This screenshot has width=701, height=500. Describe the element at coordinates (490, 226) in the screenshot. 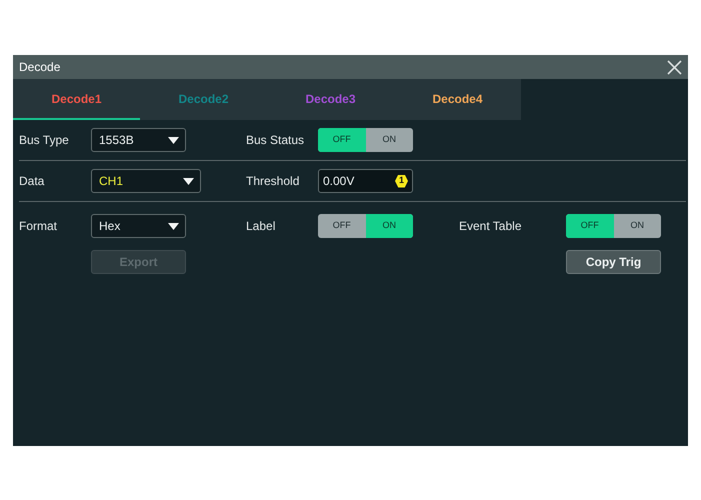

I see `field-label: Event Table` at that location.